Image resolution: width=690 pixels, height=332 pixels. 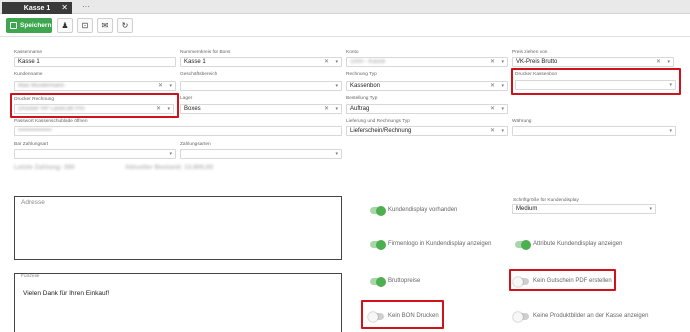 I want to click on waehrung-select: ▾, so click(x=594, y=131).